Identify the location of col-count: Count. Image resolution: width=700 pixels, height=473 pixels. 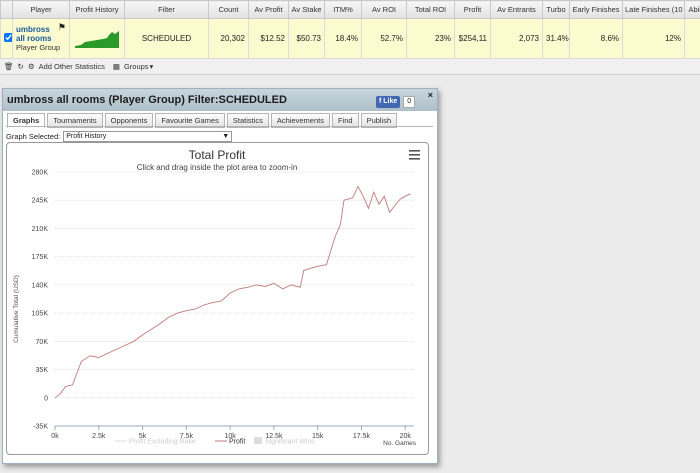
(228, 9).